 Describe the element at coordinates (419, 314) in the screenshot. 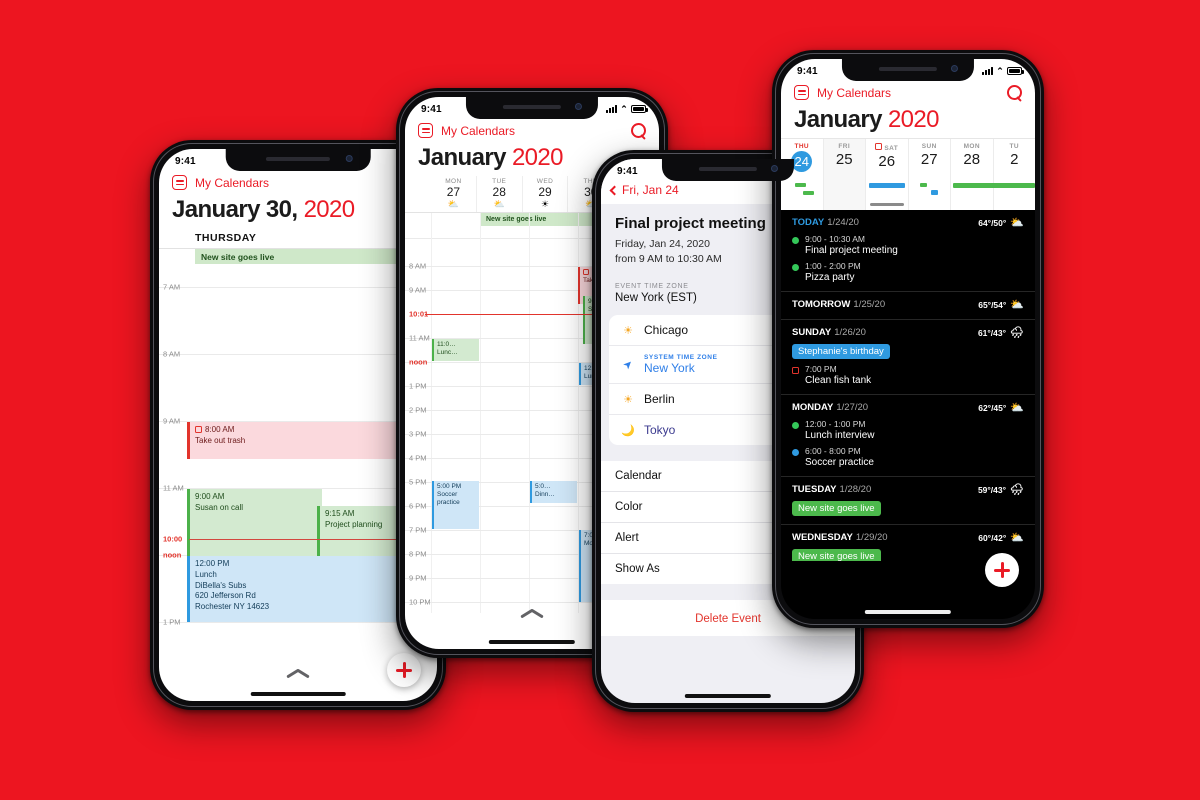

I see `current-time-label: 10:01` at that location.